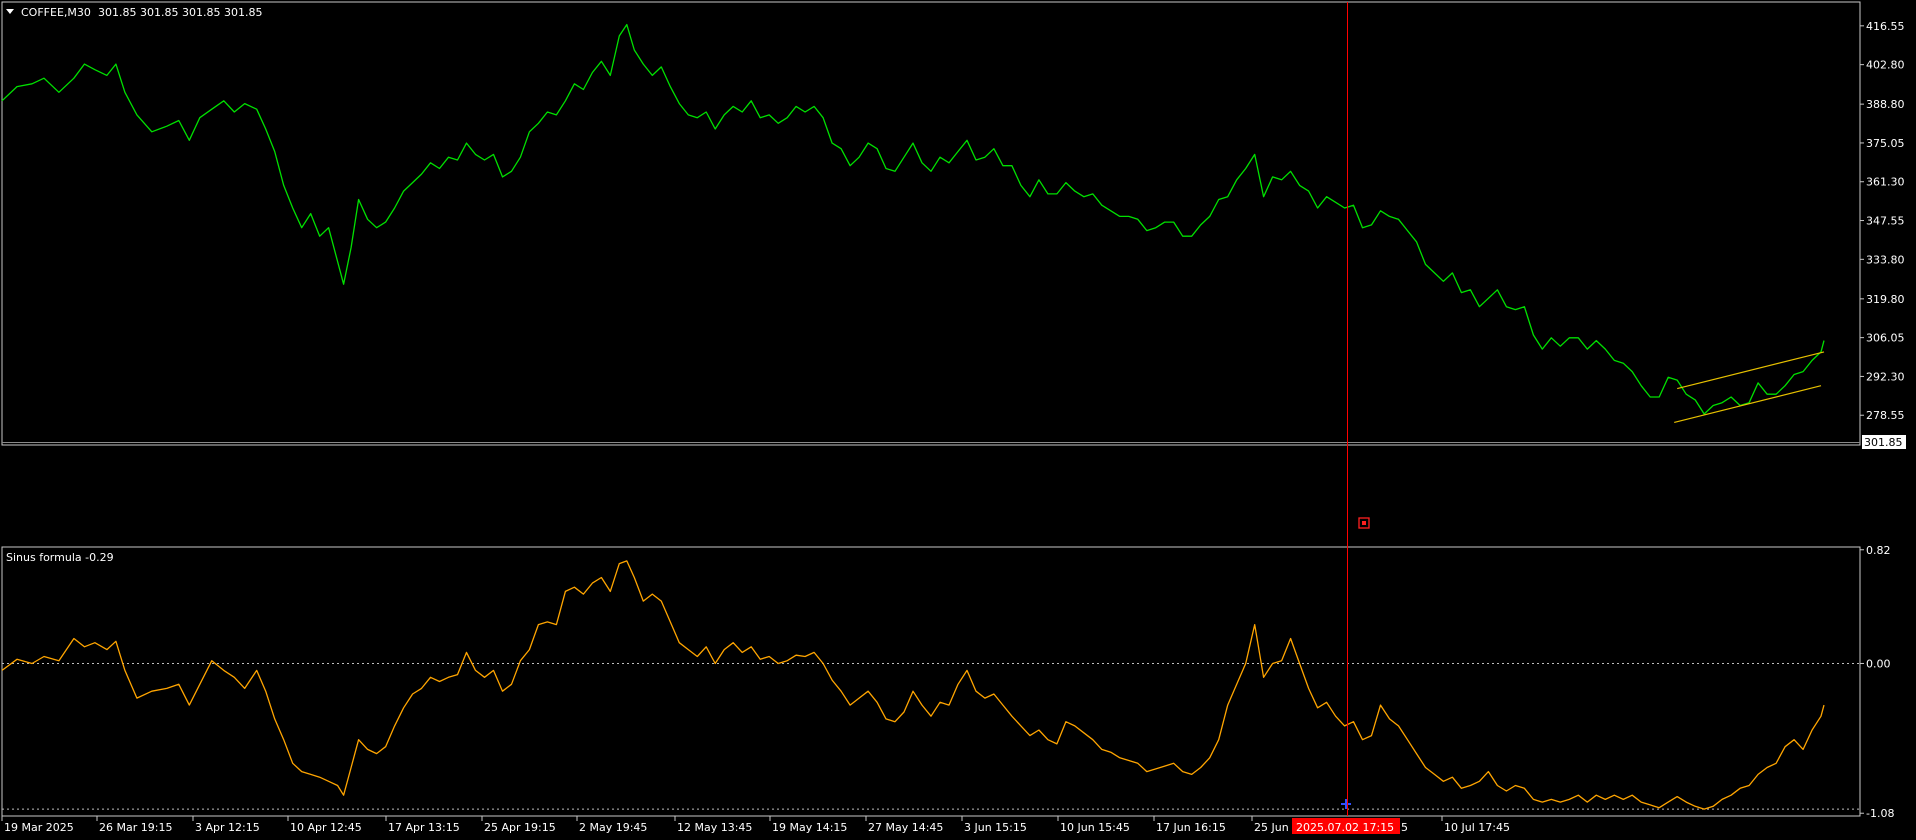 The height and width of the screenshot is (840, 1916). Describe the element at coordinates (180, 12) in the screenshot. I see `ohlc-label: 301.85 301.85 301.85 301.85` at that location.